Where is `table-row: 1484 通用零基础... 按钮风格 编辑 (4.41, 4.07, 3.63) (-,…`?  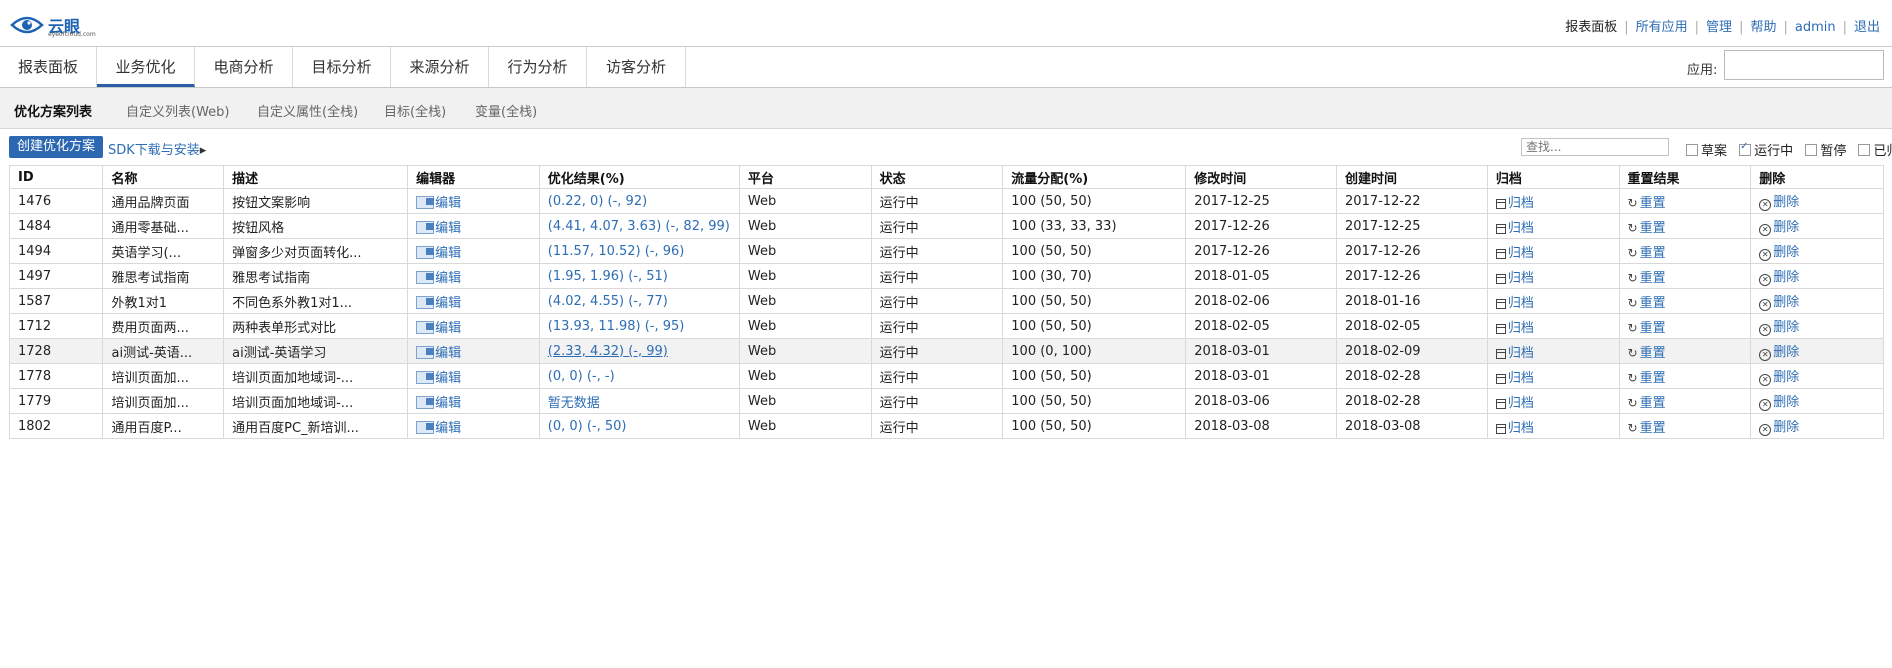
table-row: 1484 通用零基础... 按钮风格 编辑 (4.41, 4.07, 3.63) (-,… is located at coordinates (946, 226).